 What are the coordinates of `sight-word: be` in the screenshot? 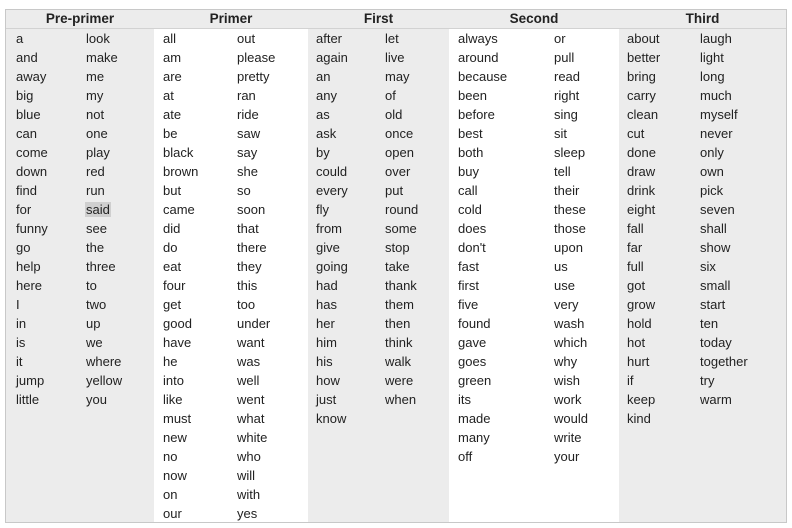 It's located at (170, 133).